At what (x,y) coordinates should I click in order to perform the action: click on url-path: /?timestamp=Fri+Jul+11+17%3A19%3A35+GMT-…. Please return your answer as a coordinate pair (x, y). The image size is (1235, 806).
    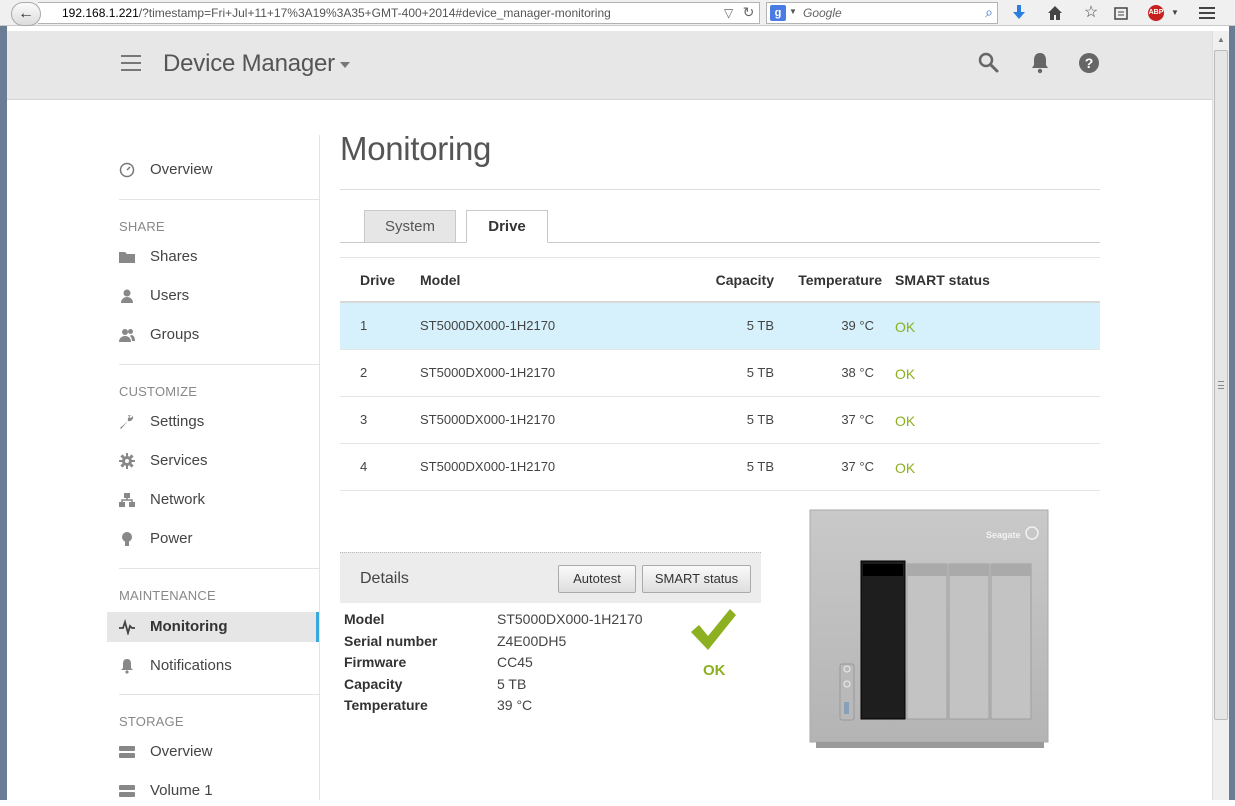
    Looking at the image, I should click on (374, 13).